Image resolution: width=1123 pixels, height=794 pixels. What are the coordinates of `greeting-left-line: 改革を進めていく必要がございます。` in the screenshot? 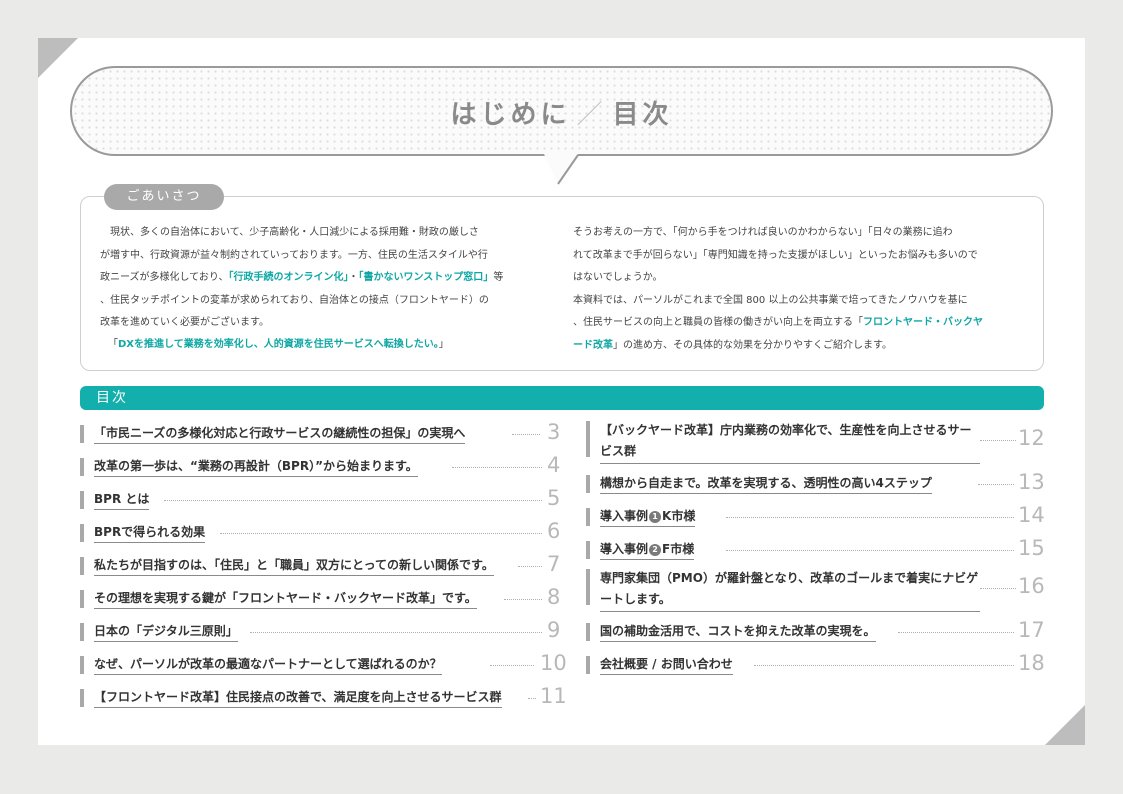 It's located at (184, 322).